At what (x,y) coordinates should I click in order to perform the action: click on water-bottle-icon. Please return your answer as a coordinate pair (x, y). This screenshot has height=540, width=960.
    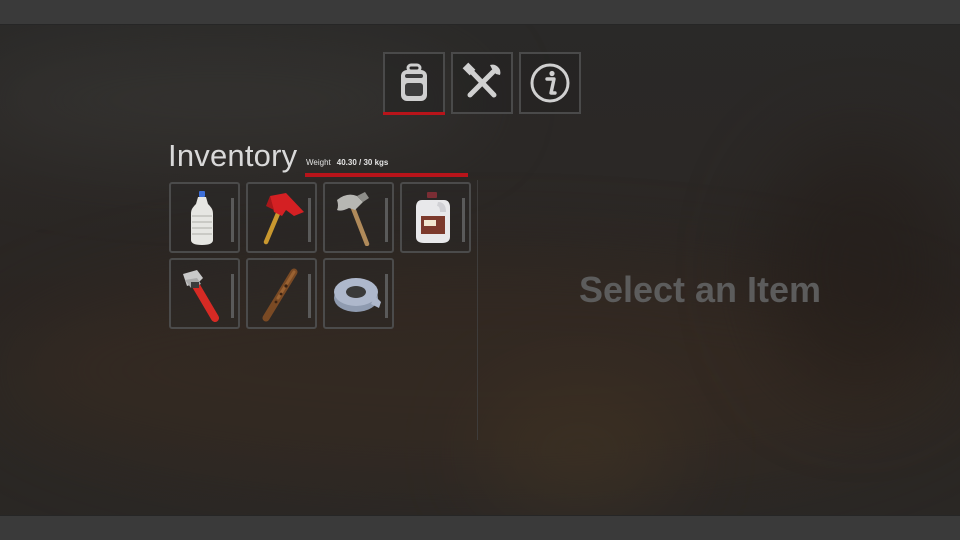
    Looking at the image, I should click on (202, 218).